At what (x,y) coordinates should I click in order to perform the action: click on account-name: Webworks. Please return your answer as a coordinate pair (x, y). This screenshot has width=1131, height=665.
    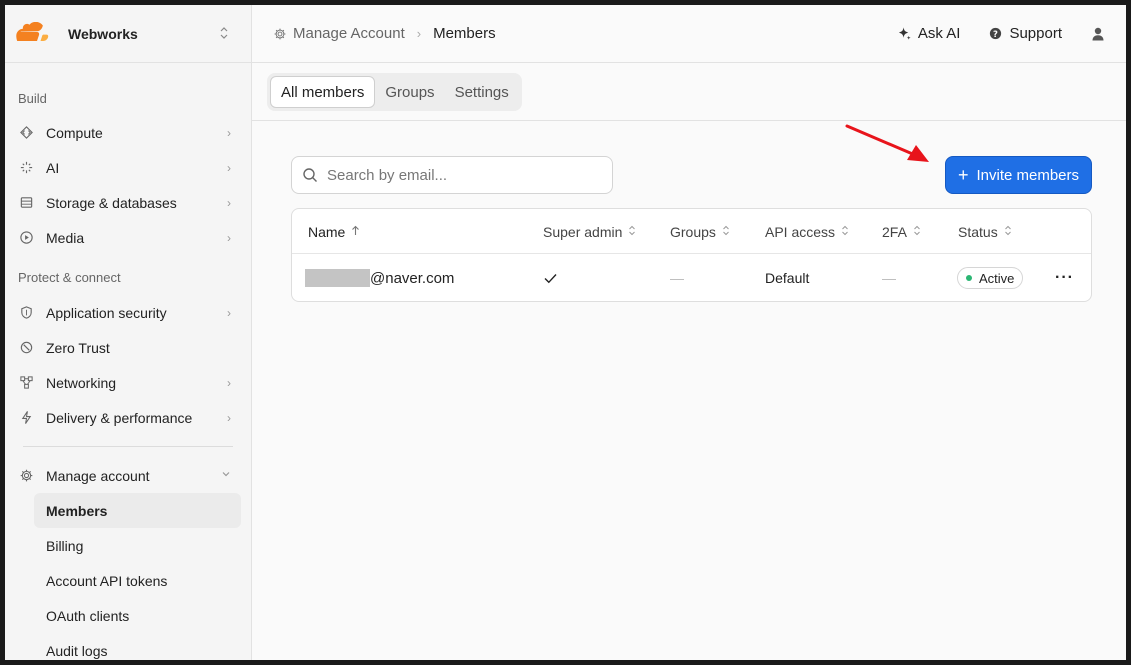
    Looking at the image, I should click on (103, 33).